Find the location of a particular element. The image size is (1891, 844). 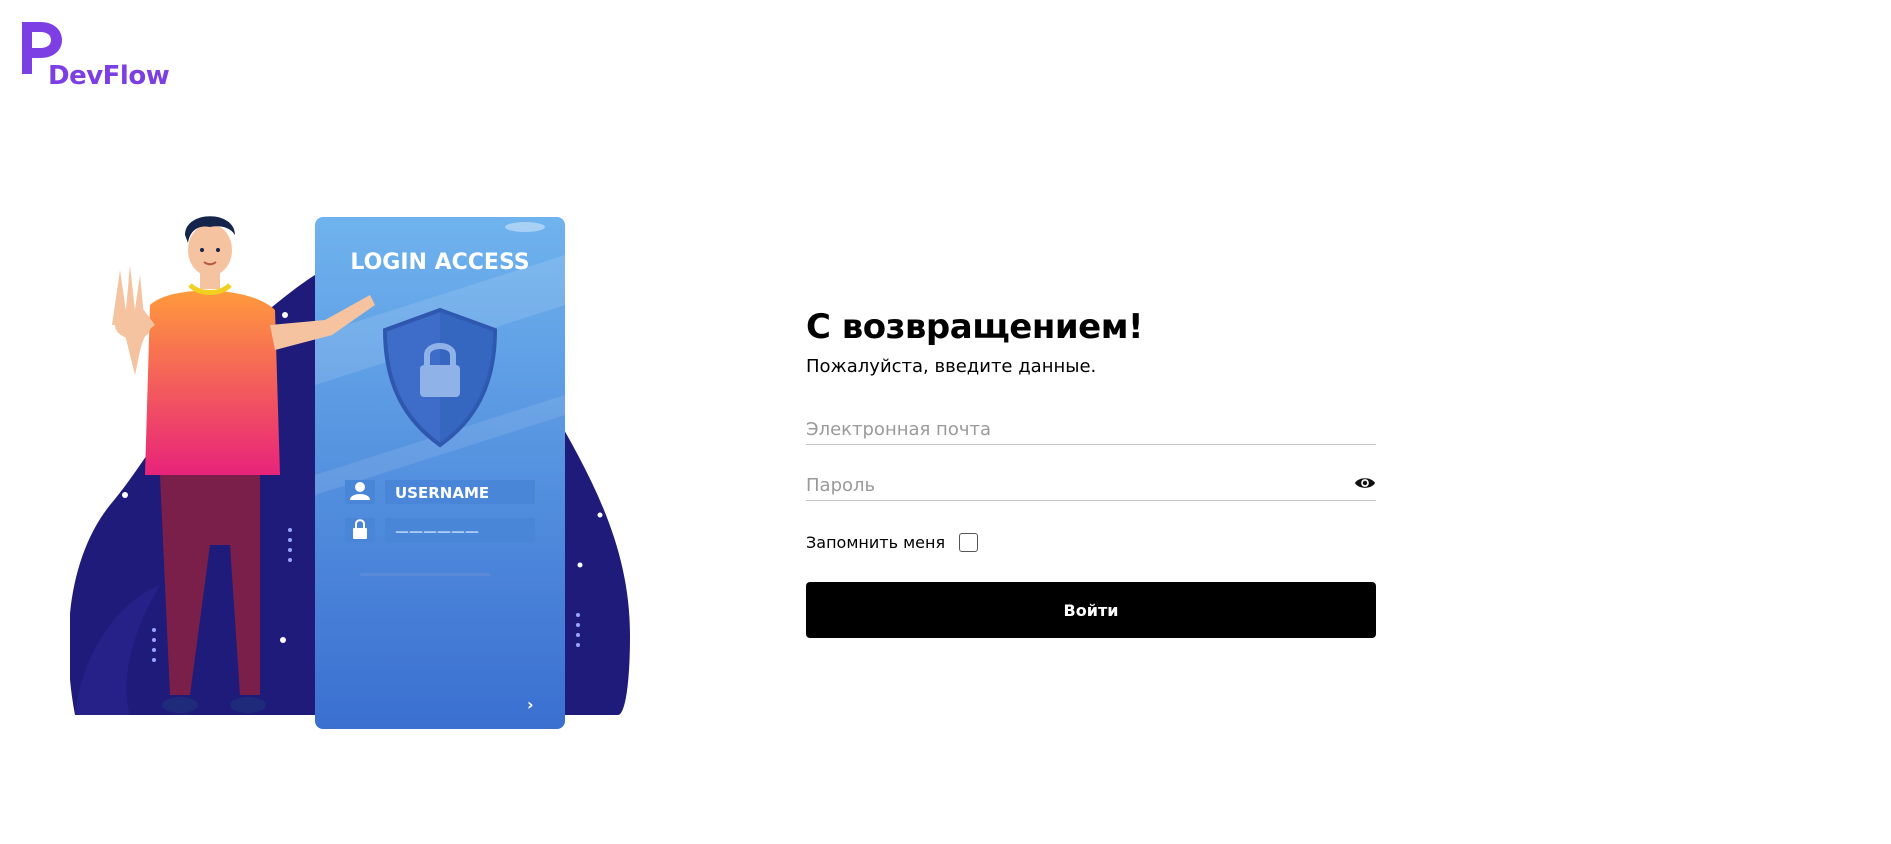

password-field-wrapper is located at coordinates (1091, 486).